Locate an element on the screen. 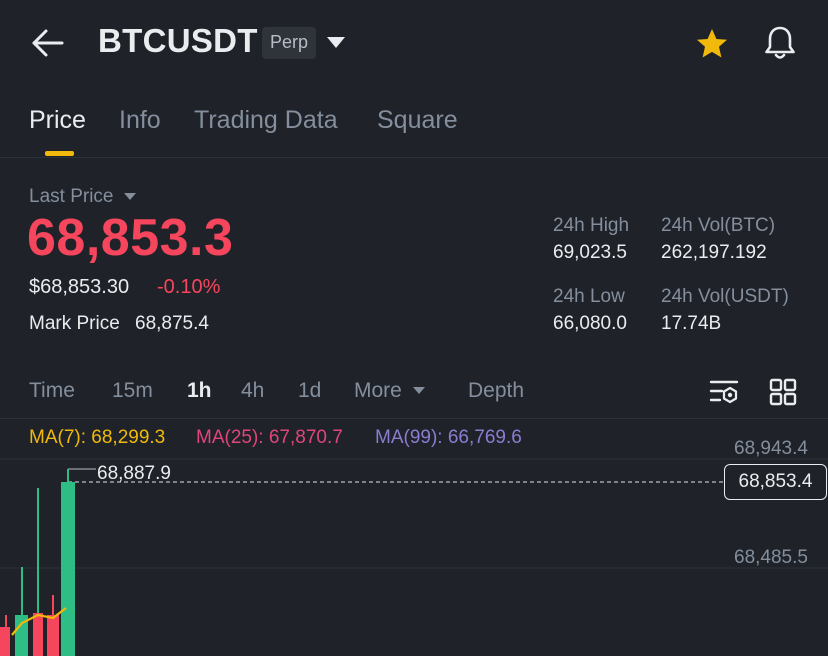 This screenshot has height=656, width=828. tab-price: Price is located at coordinates (57, 120).